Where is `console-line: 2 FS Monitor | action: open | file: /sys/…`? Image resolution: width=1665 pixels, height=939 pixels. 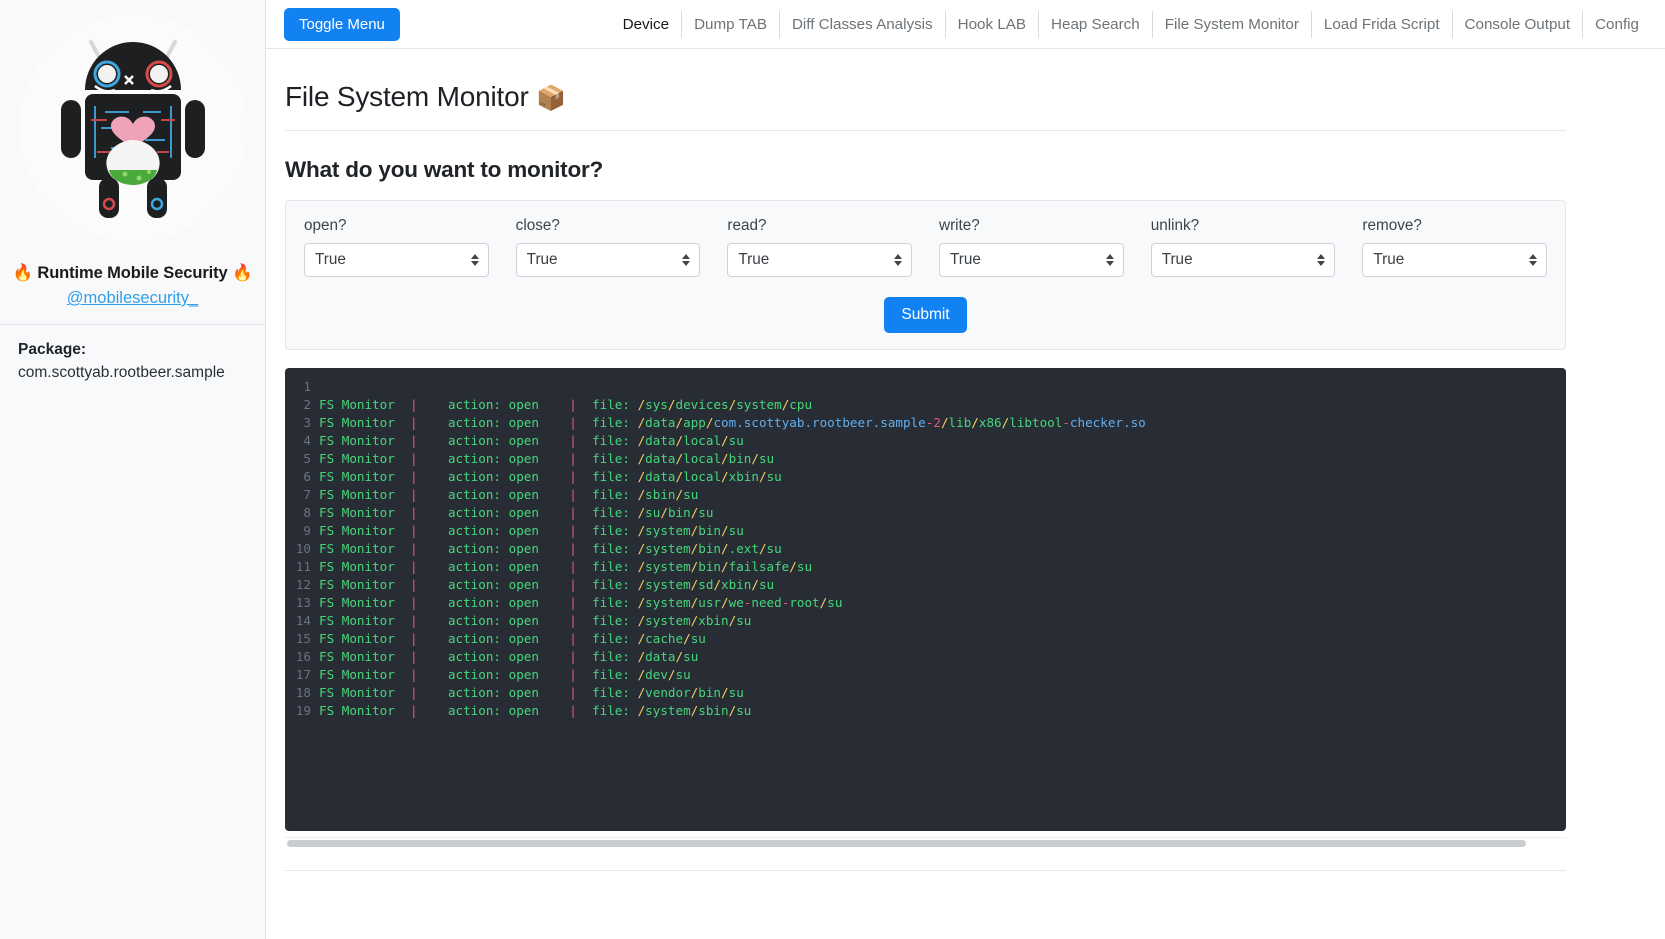
console-line: 2 FS Monitor | action: open | file: /sys/… is located at coordinates (925, 405).